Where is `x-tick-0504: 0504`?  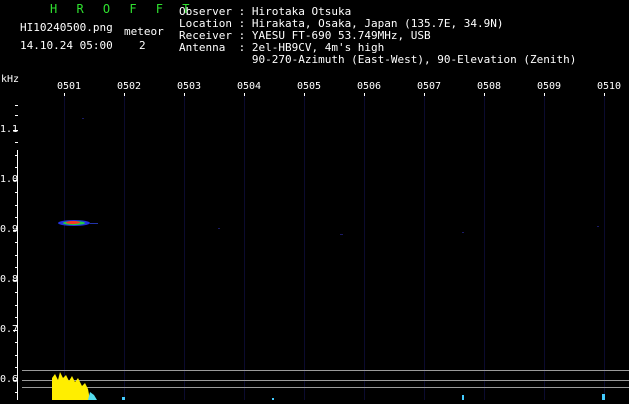 x-tick-0504: 0504 is located at coordinates (249, 86).